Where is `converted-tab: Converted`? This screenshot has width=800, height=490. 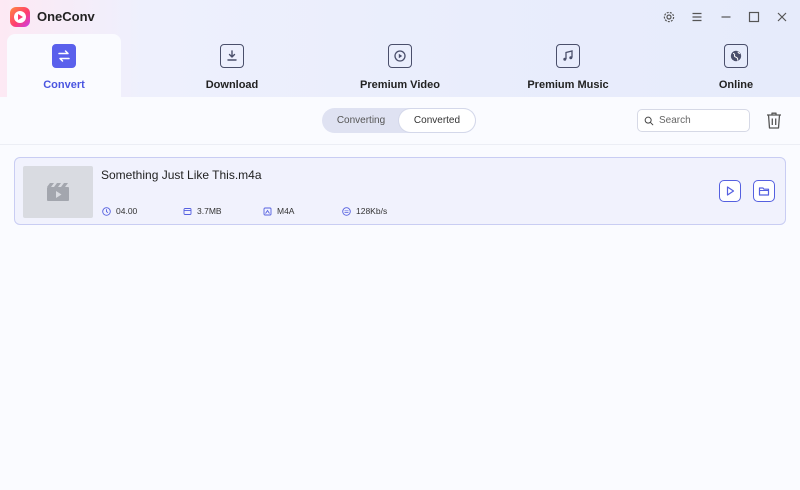
converted-tab: Converted is located at coordinates (437, 120).